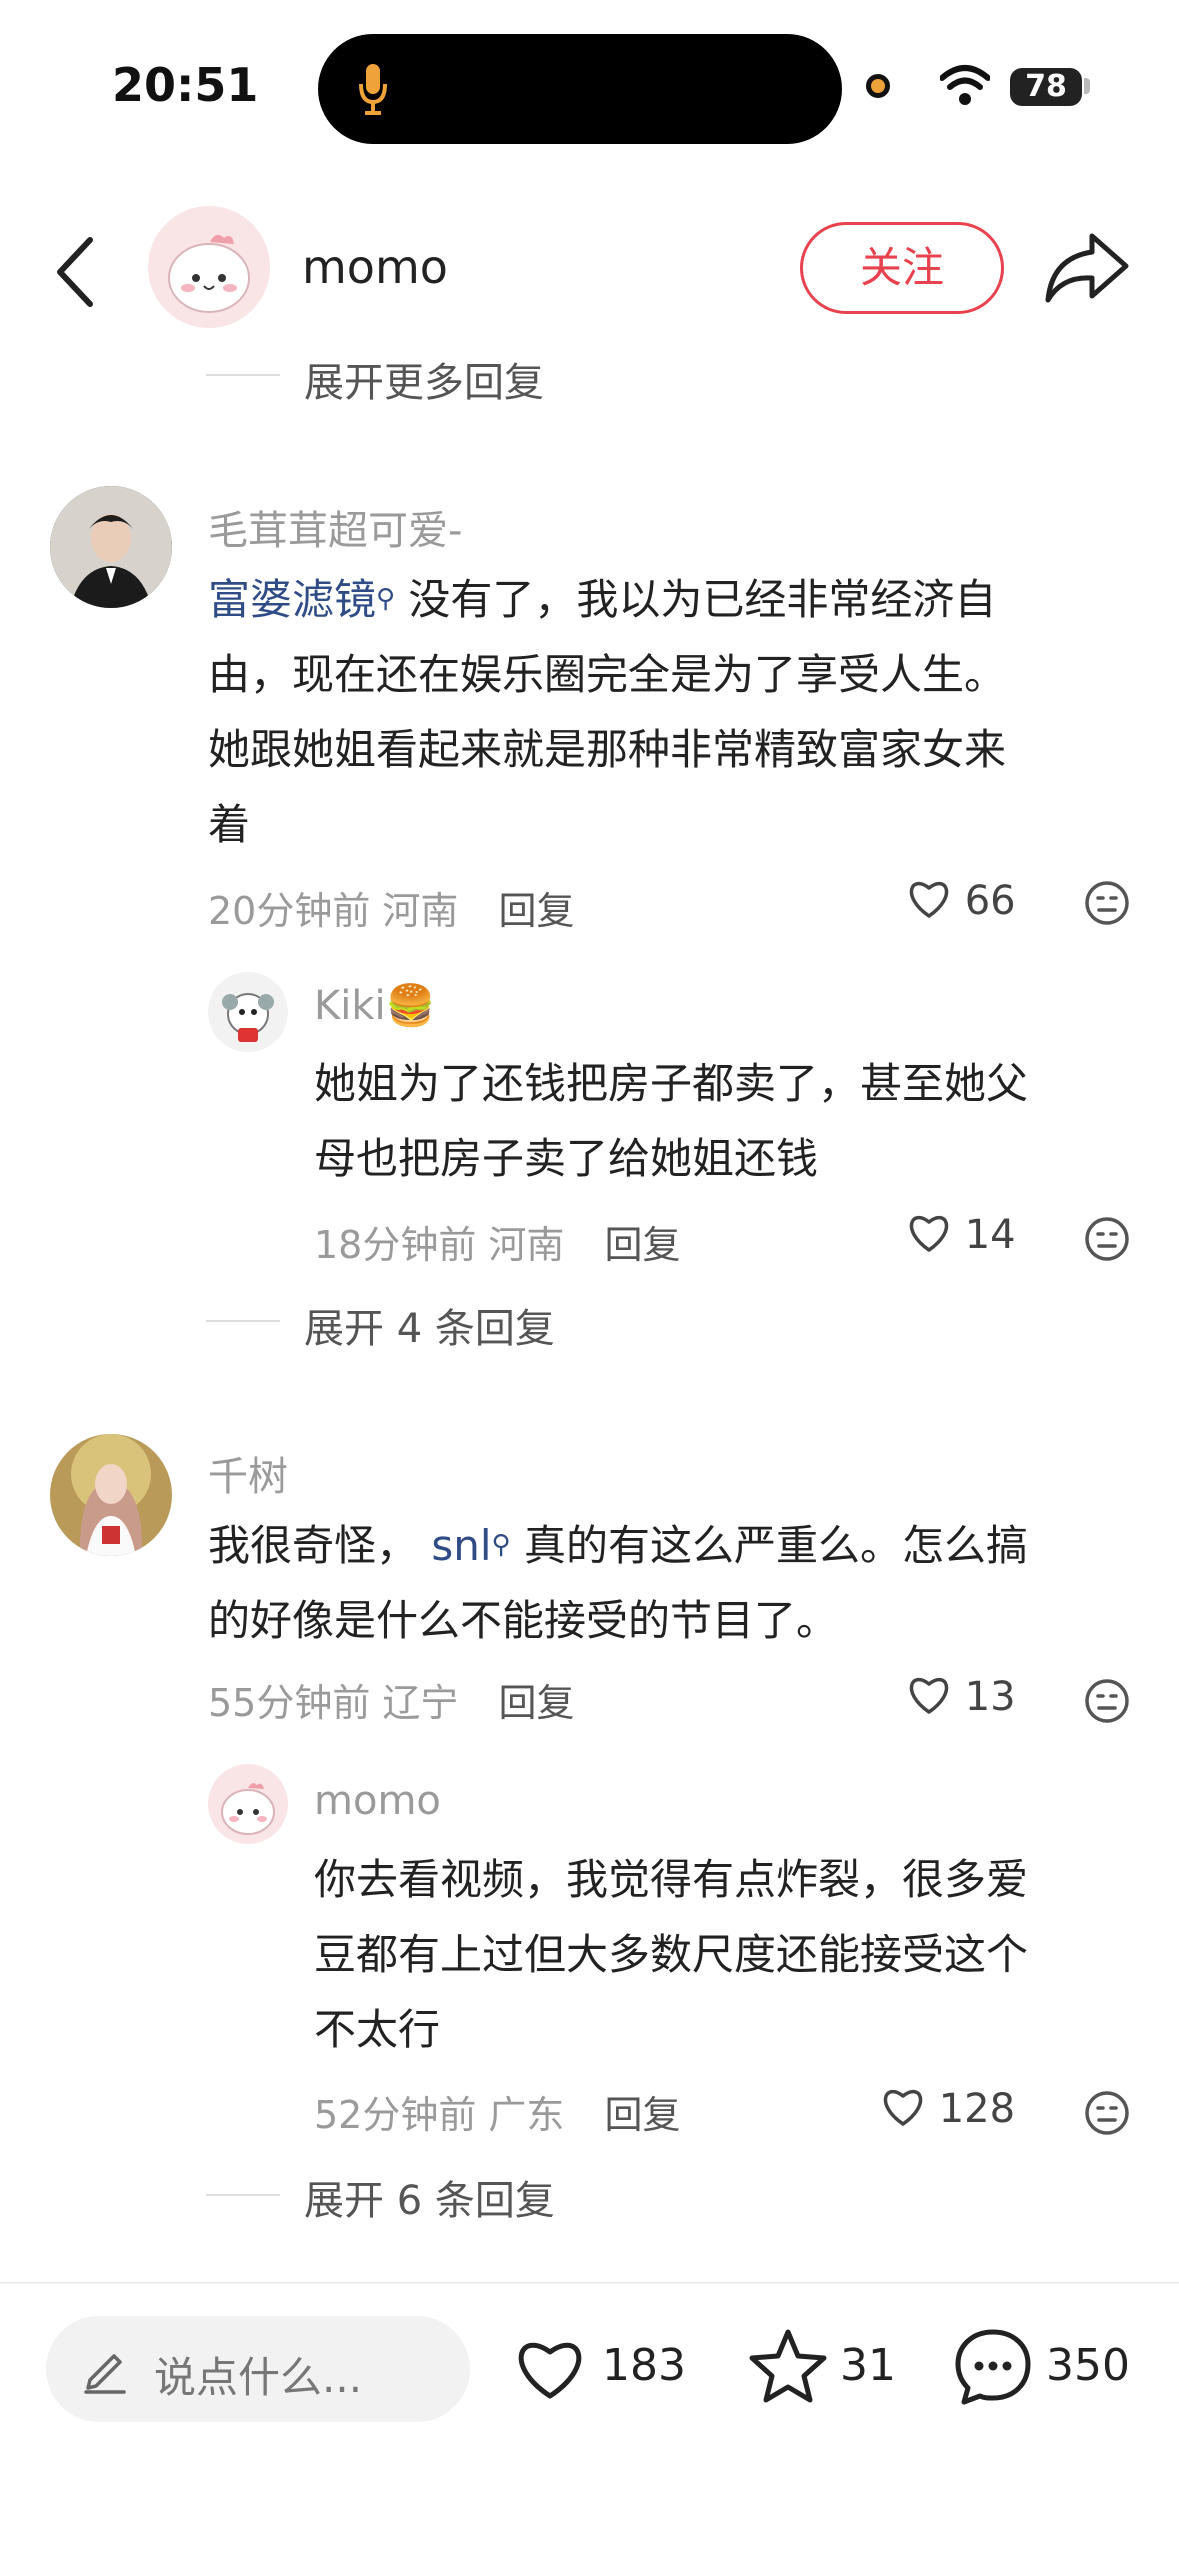 Image resolution: width=1179 pixels, height=2556 pixels. Describe the element at coordinates (377, 2029) in the screenshot. I see `comment-text-line: 不太行` at that location.